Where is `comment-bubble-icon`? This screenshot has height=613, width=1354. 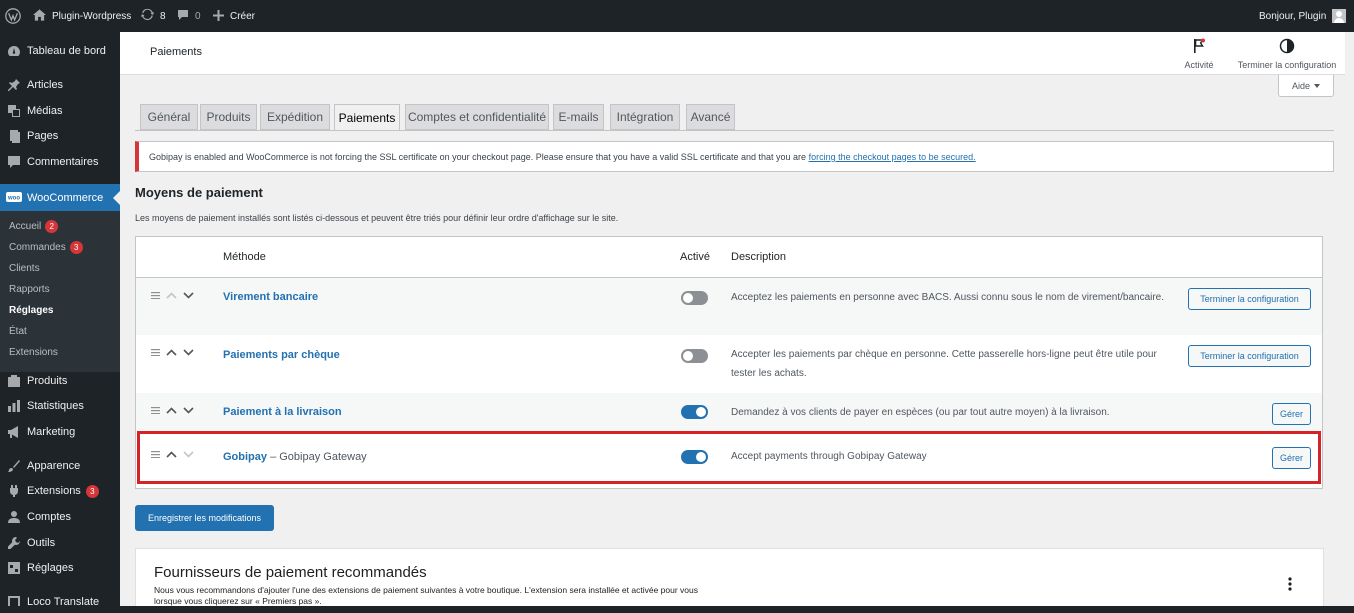
comment-bubble-icon is located at coordinates (183, 16).